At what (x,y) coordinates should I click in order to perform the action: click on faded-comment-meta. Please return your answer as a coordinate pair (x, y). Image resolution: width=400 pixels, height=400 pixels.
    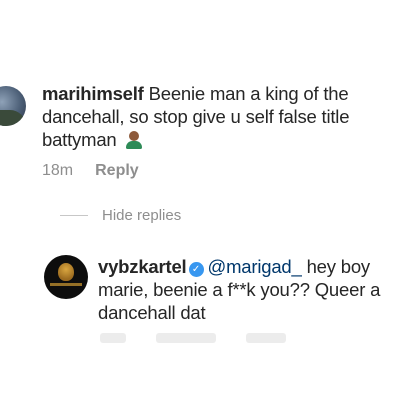
    Looking at the image, I should click on (193, 338).